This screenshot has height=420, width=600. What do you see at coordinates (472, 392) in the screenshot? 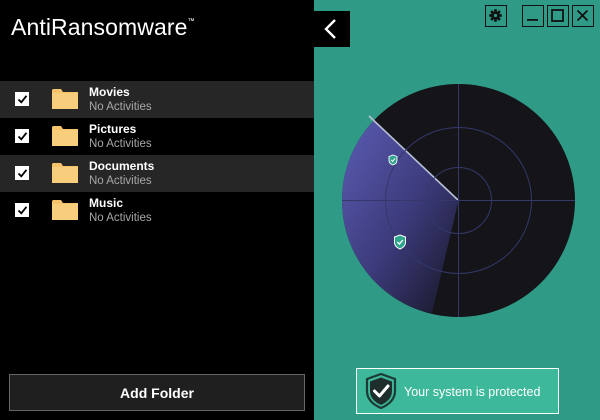
I see `status-message: Your system is protected` at bounding box center [472, 392].